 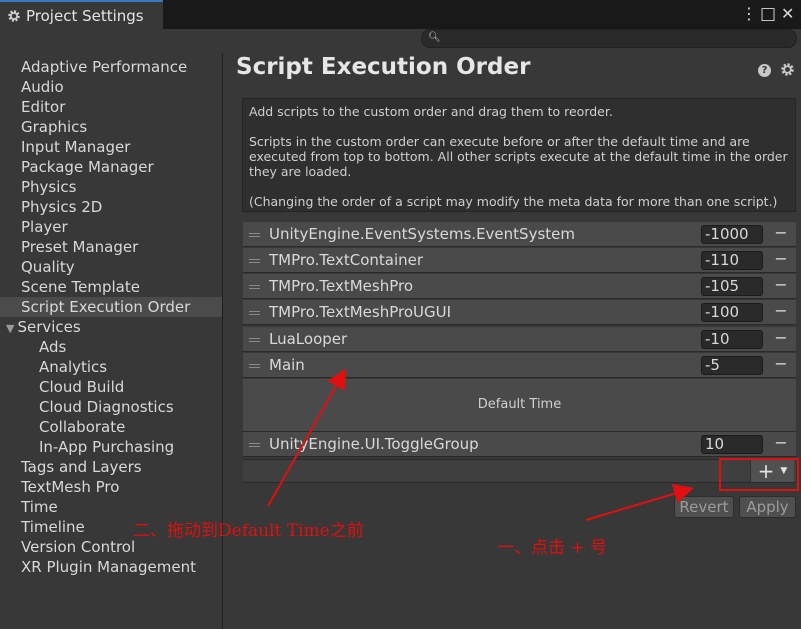 I want to click on add-script-button: + ▼, so click(x=772, y=471).